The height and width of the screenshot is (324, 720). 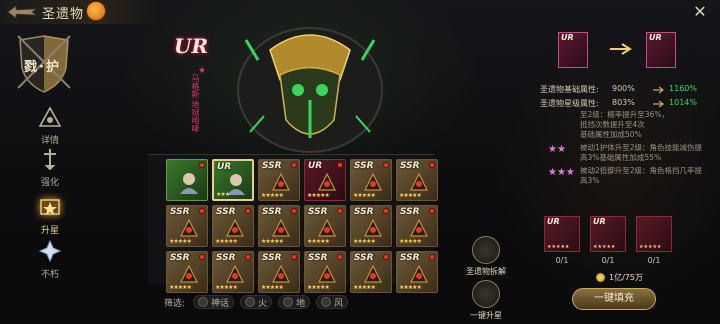 I want to click on attr-base-new: 1160%, so click(x=683, y=88).